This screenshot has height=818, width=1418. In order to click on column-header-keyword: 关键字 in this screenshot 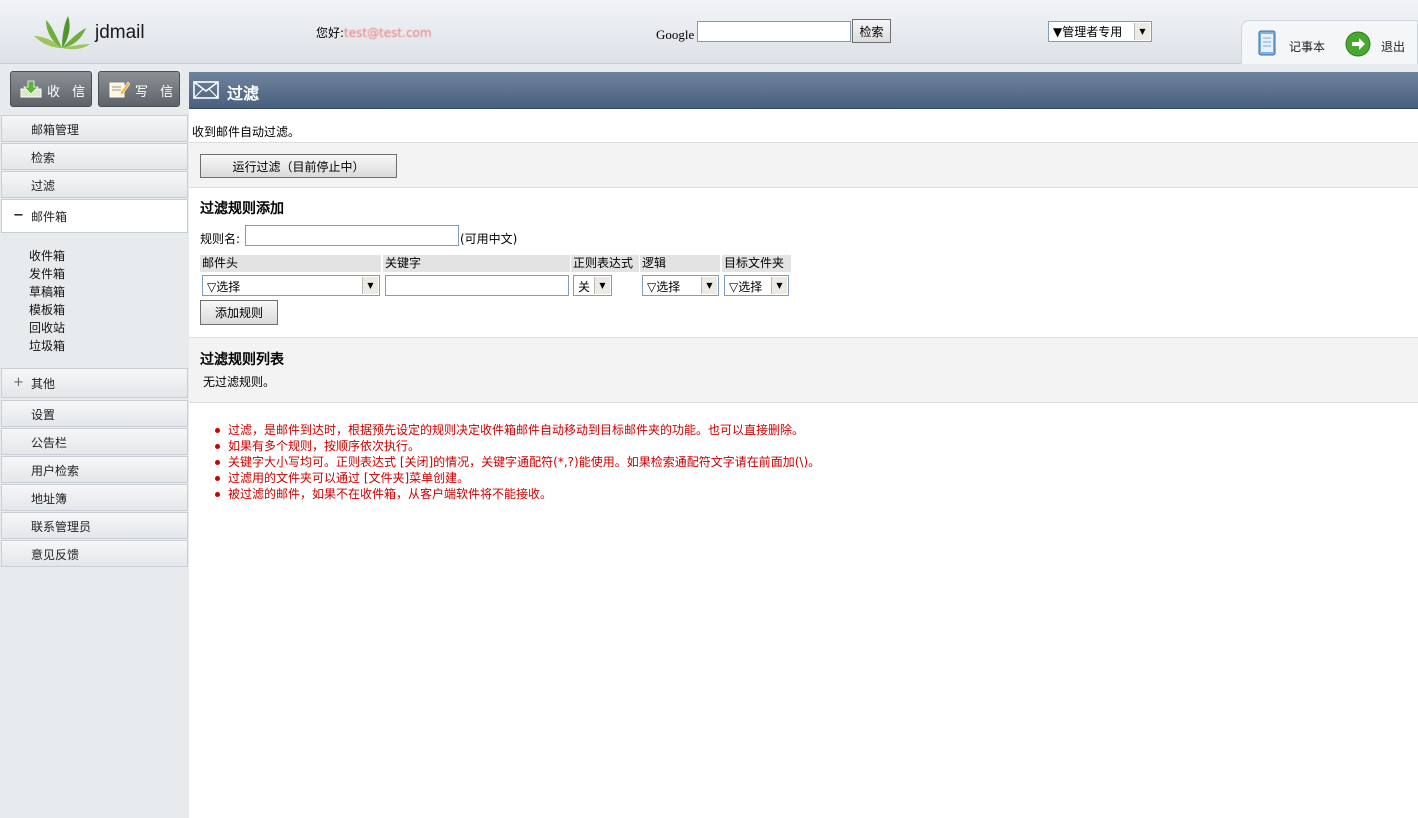, I will do `click(476, 263)`.